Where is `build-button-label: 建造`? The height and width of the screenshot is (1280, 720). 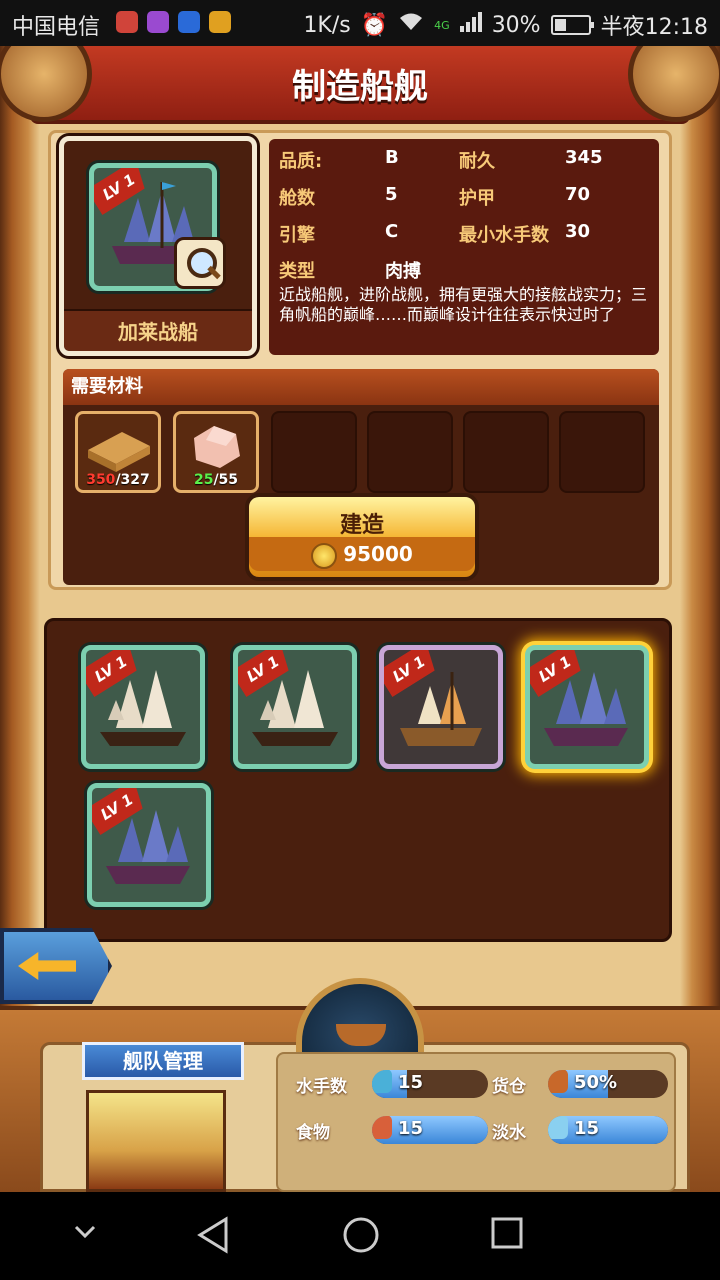
build-button-label: 建造 is located at coordinates (361, 525).